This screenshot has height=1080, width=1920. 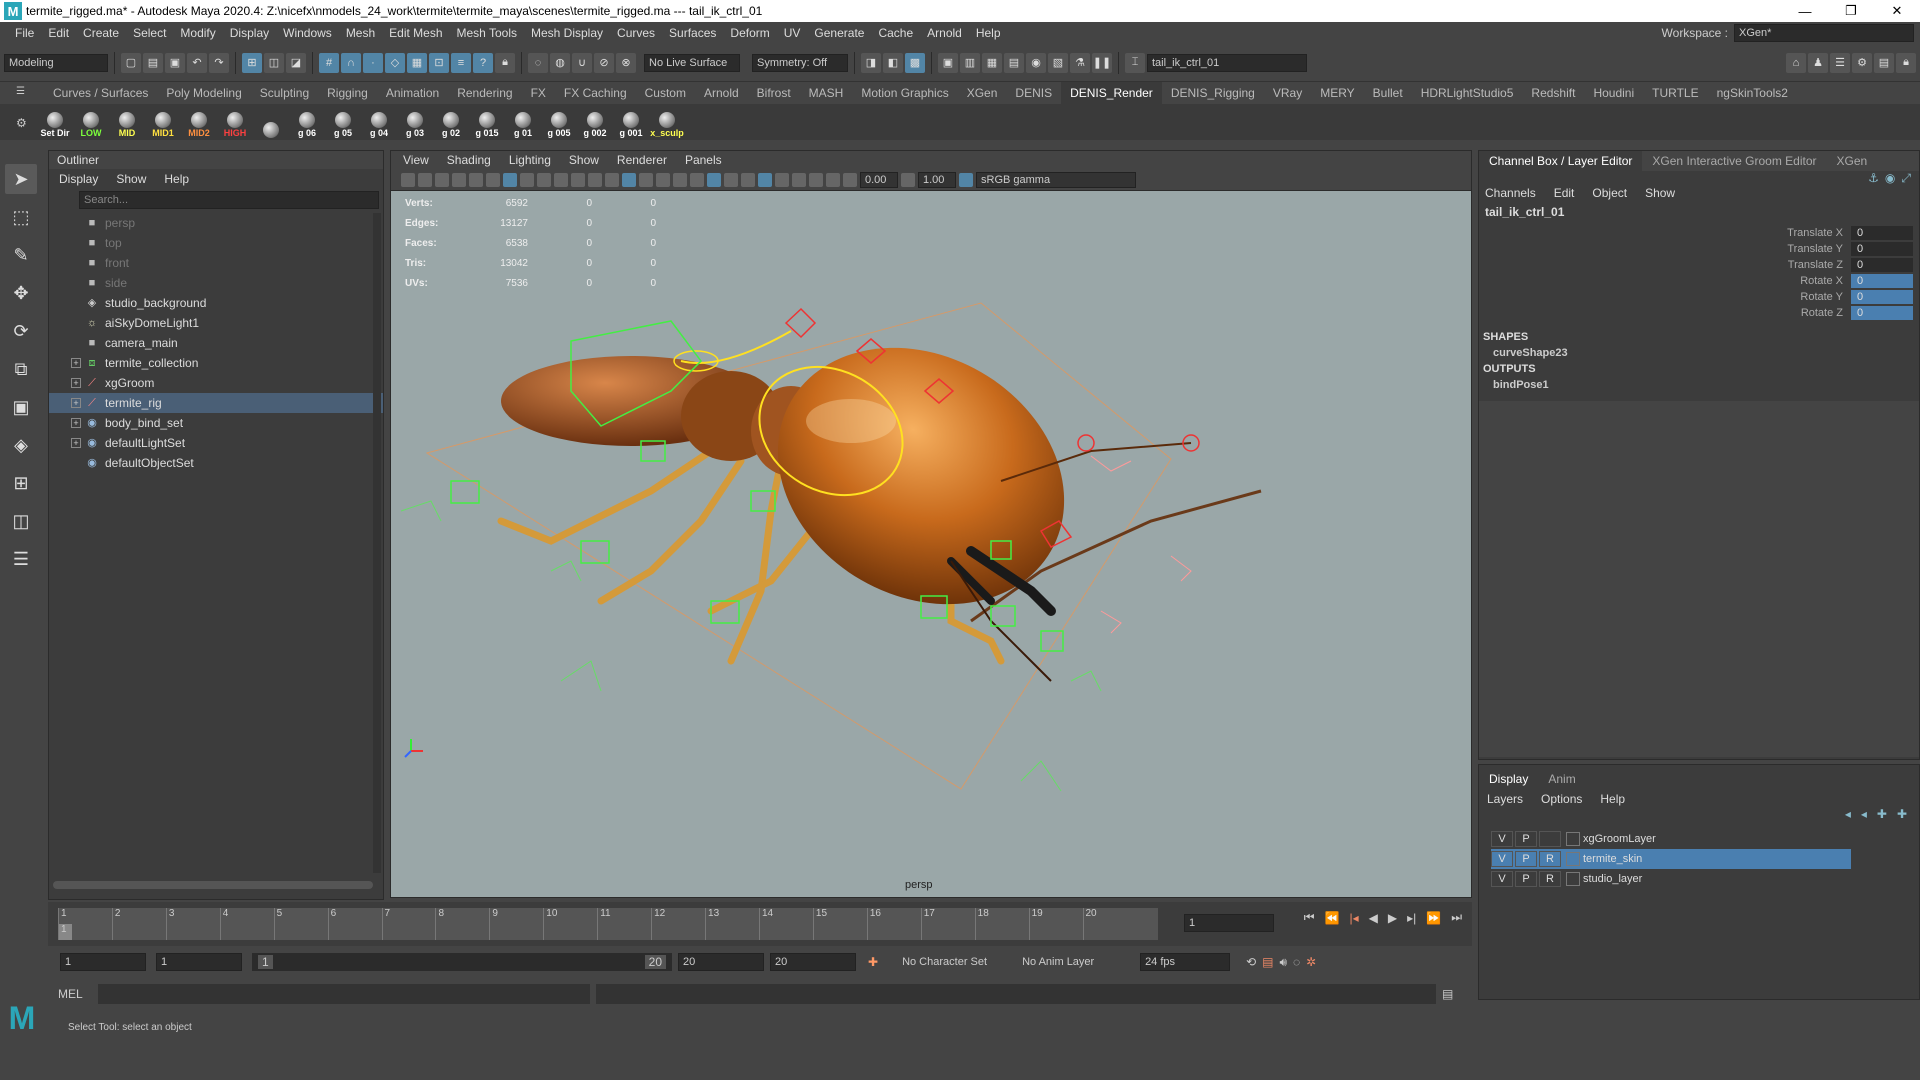 What do you see at coordinates (1848, 814) in the screenshot?
I see `layer-up-icon: ◂` at bounding box center [1848, 814].